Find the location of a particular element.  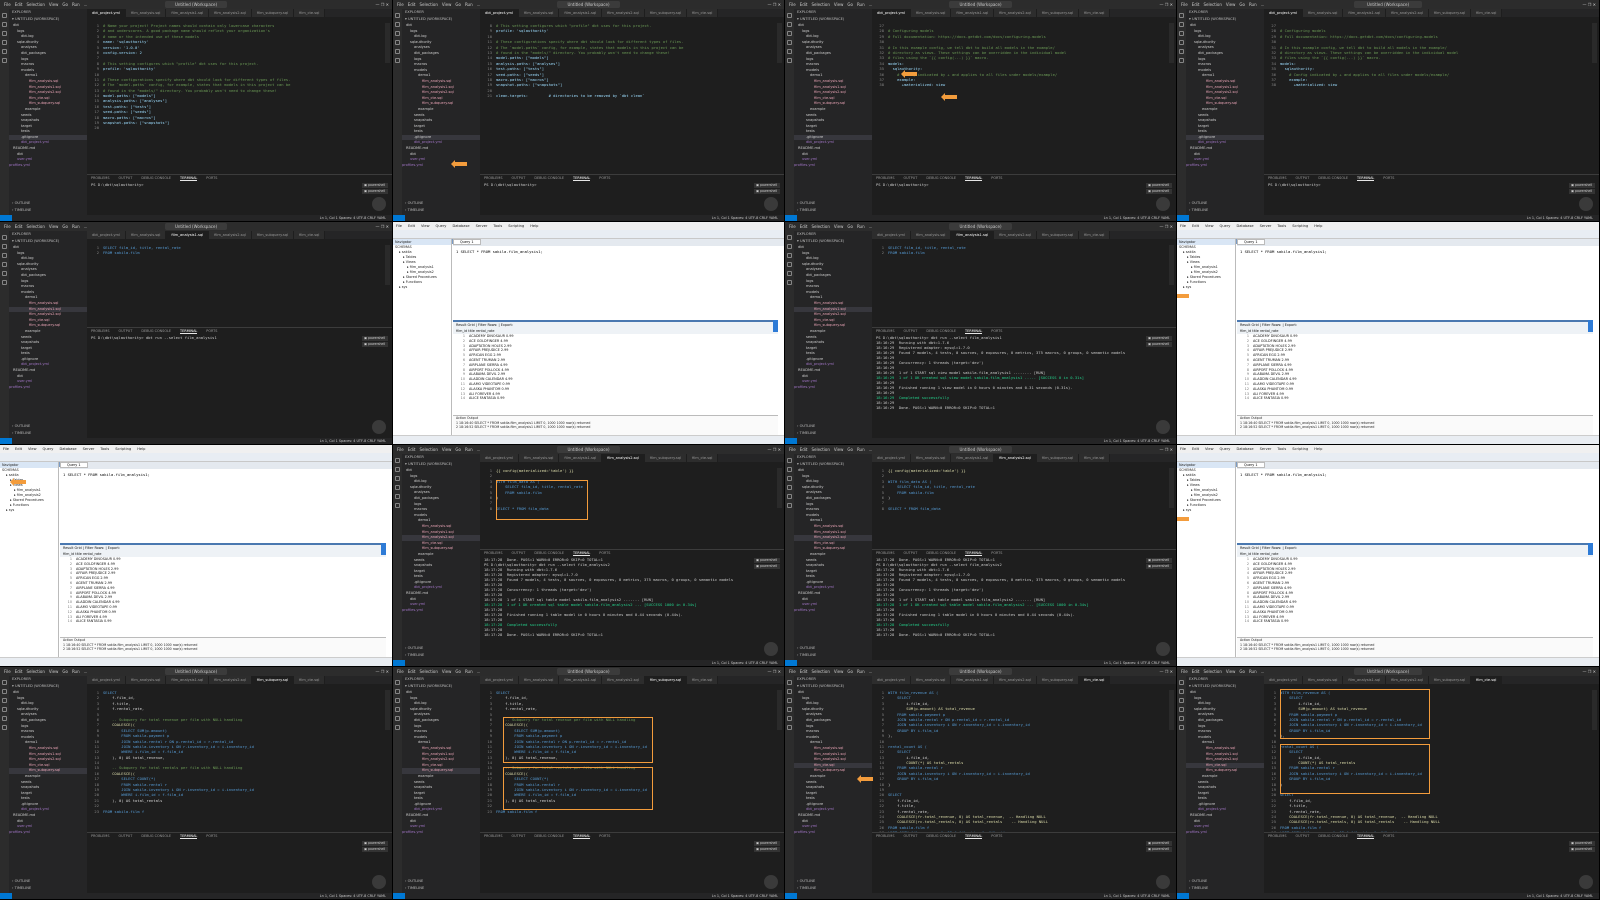

panel-tab: OUTPUT is located at coordinates (126, 836).